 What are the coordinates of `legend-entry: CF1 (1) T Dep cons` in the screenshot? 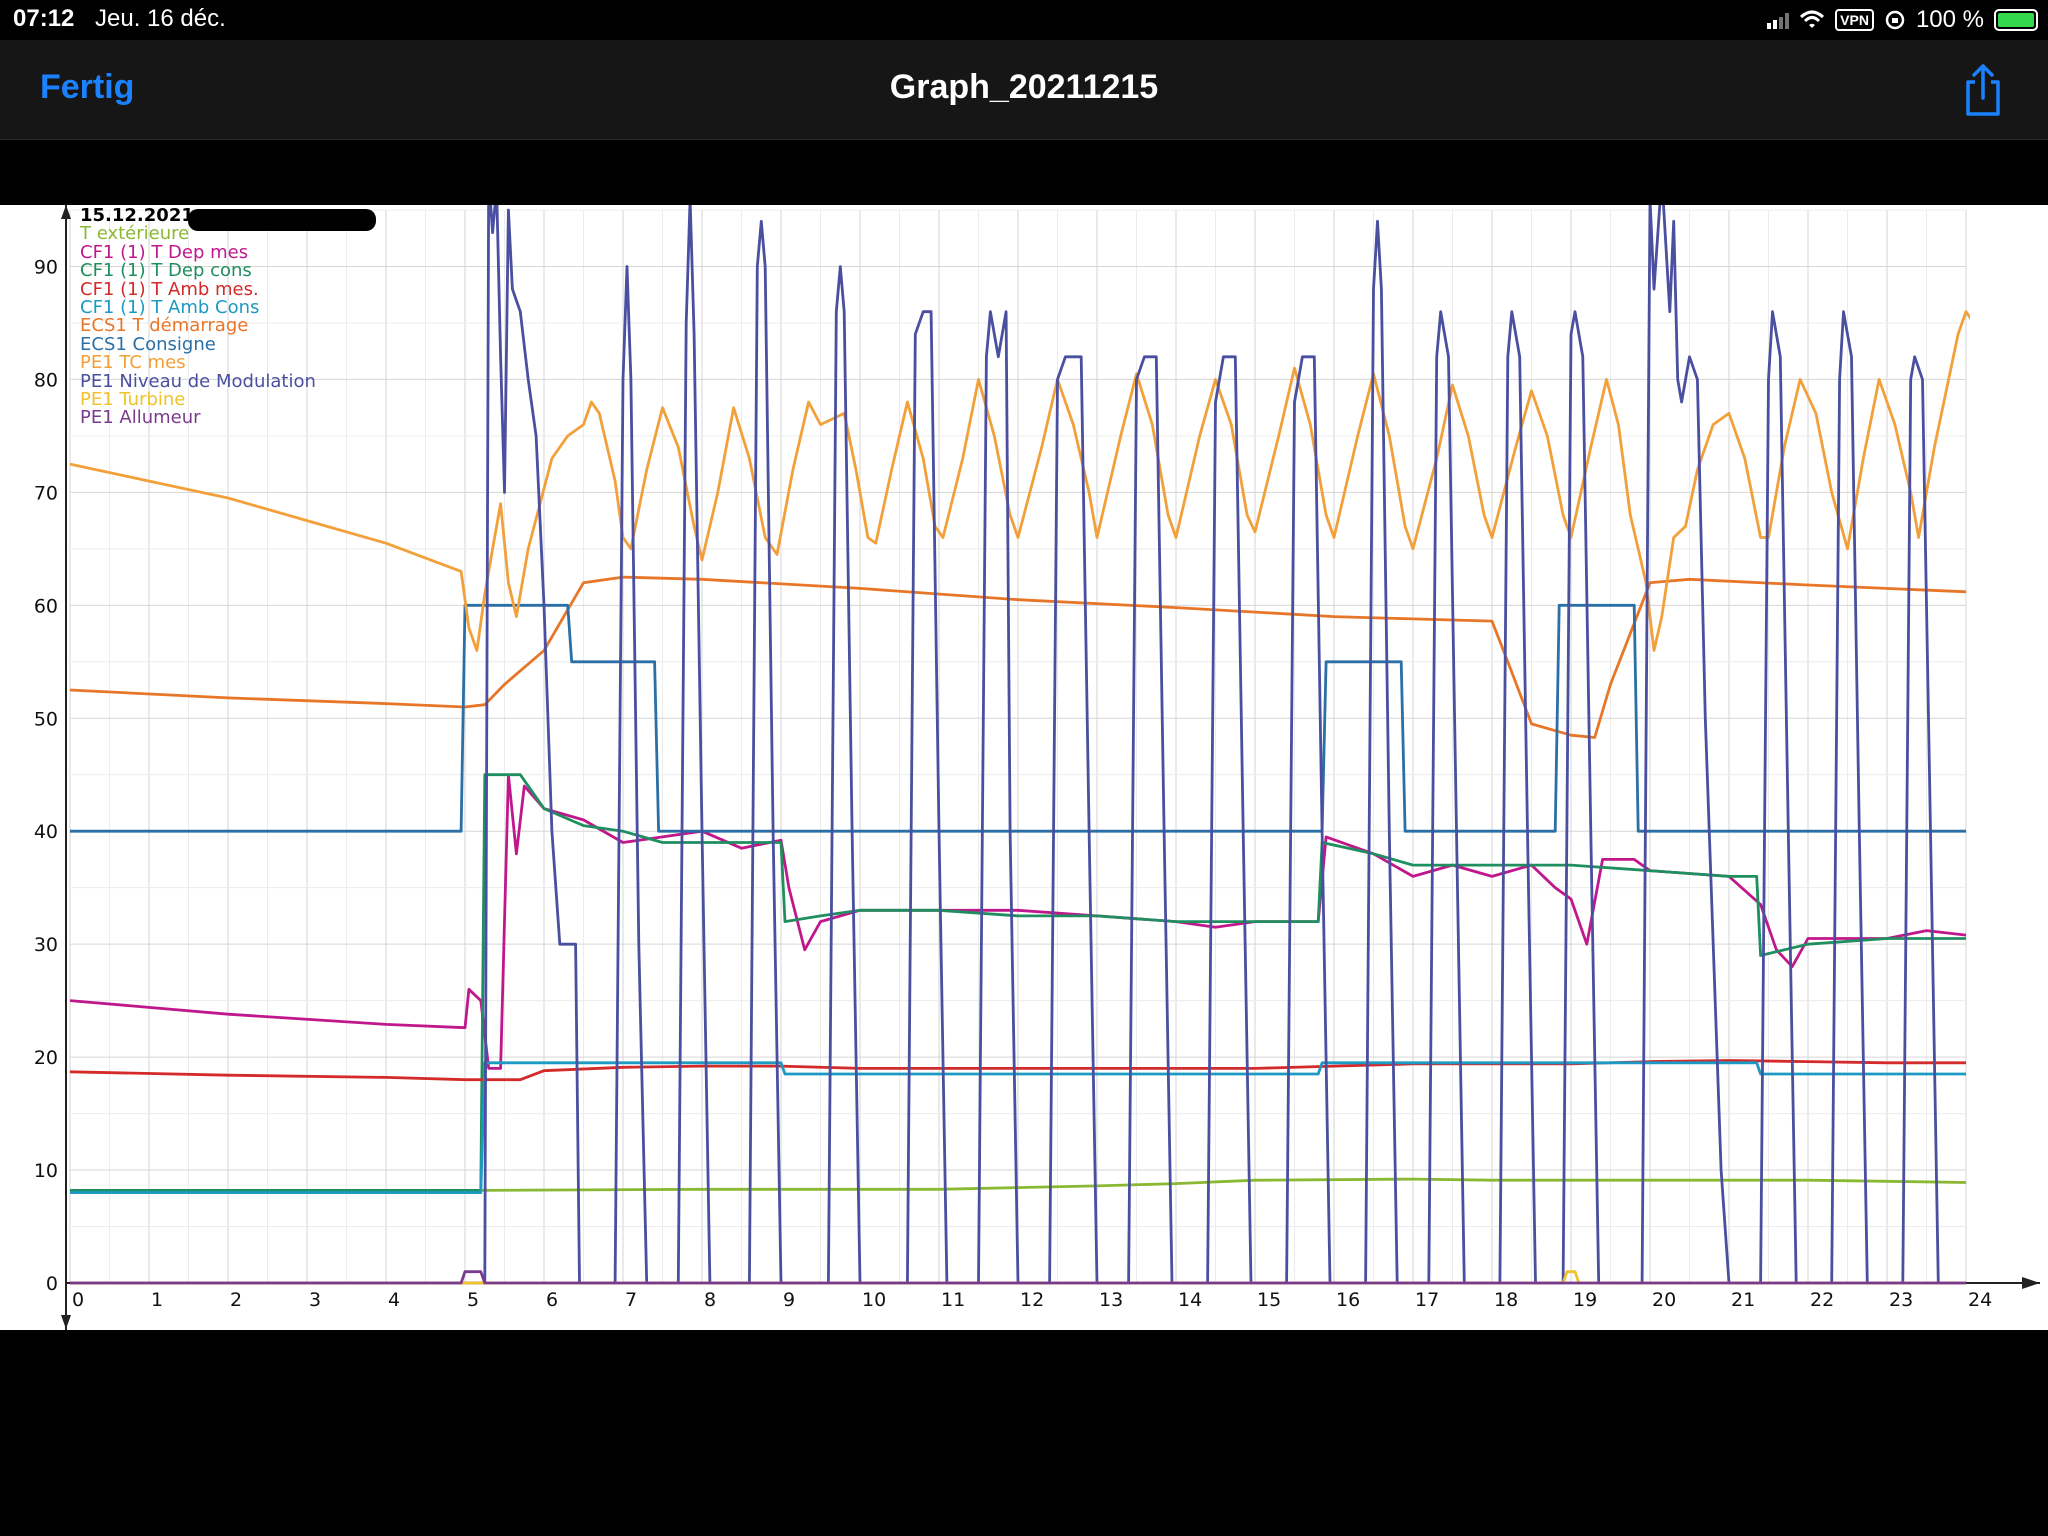 It's located at (166, 271).